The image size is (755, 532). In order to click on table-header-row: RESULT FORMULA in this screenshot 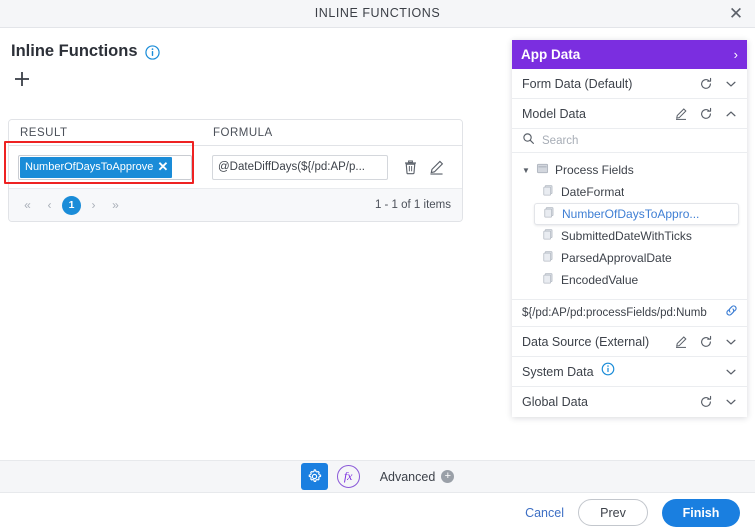, I will do `click(235, 133)`.